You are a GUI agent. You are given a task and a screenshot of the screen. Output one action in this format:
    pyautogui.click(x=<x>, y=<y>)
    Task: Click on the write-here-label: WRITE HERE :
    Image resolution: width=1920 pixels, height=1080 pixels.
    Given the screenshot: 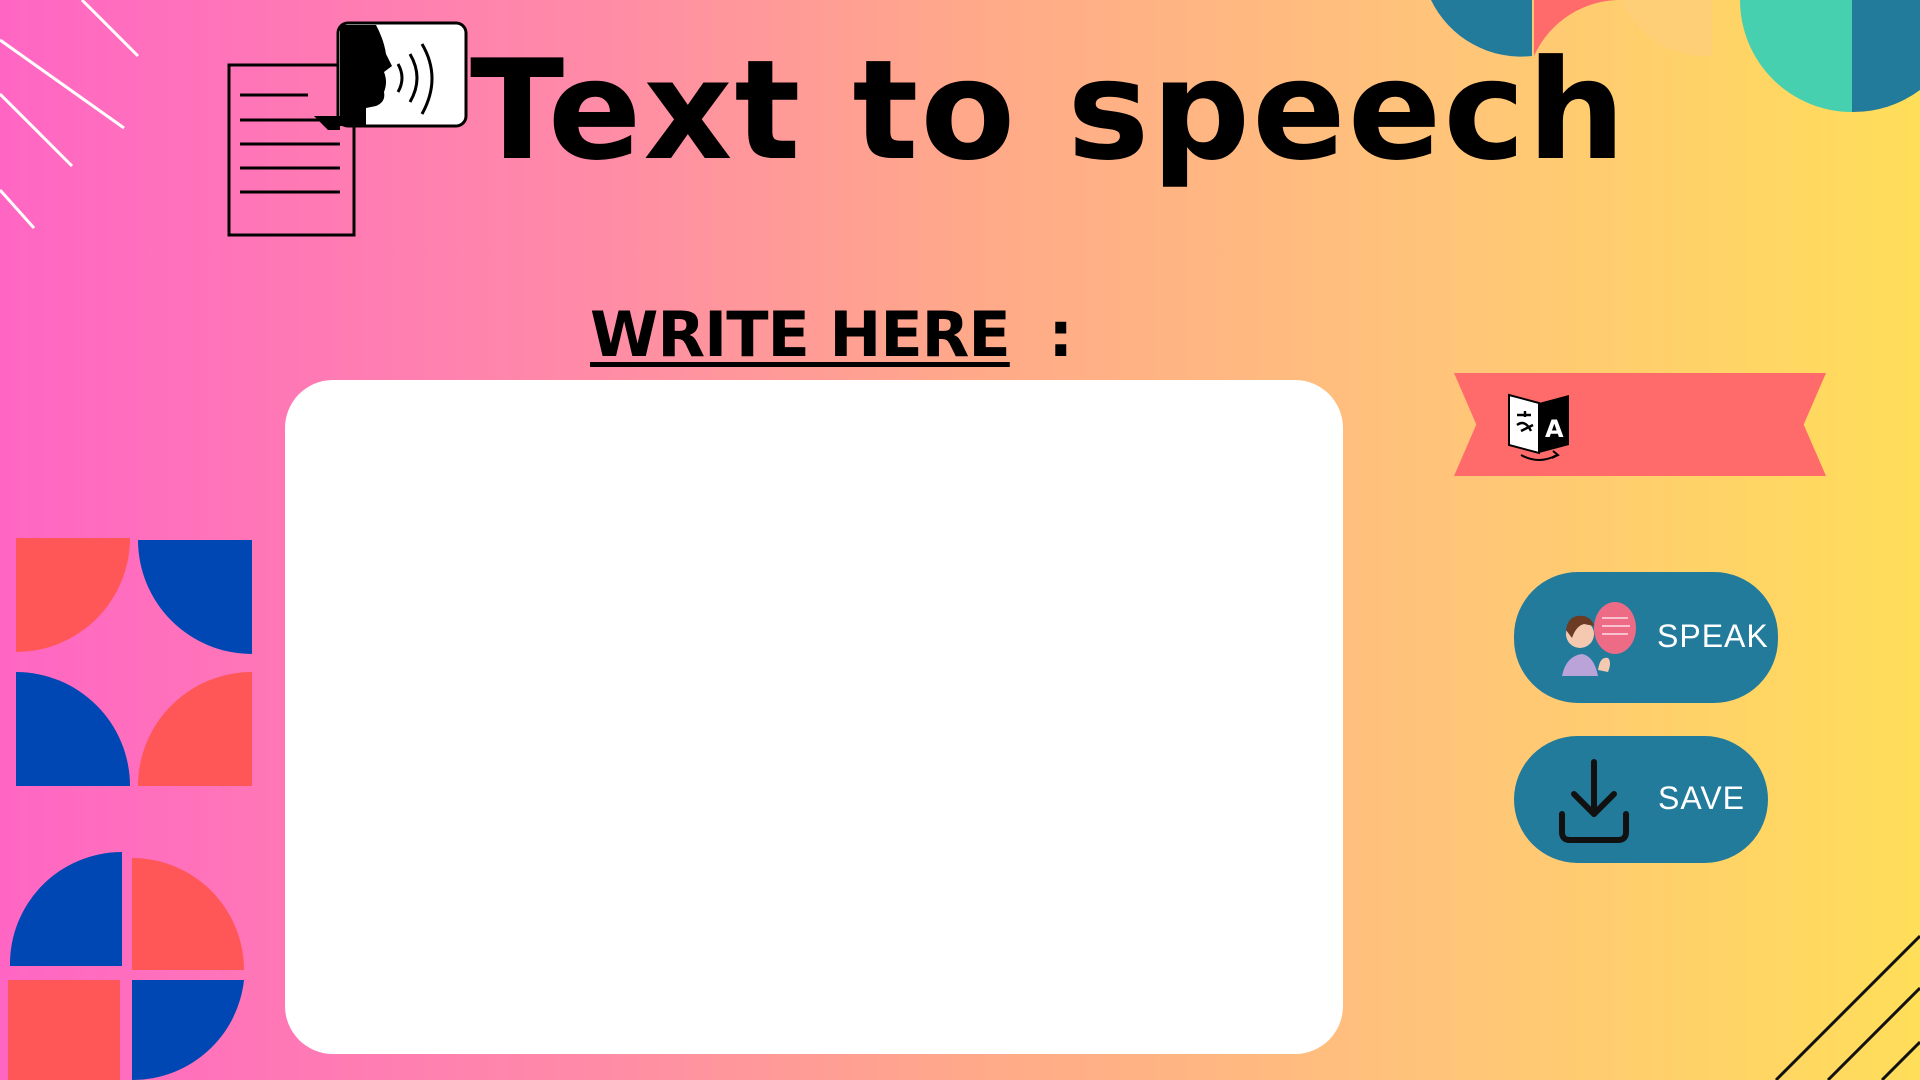 What is the action you would take?
    pyautogui.click(x=831, y=334)
    